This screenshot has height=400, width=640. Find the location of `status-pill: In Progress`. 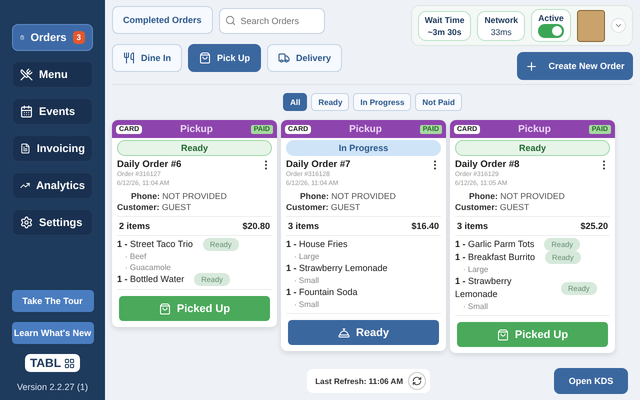

status-pill: In Progress is located at coordinates (363, 148).